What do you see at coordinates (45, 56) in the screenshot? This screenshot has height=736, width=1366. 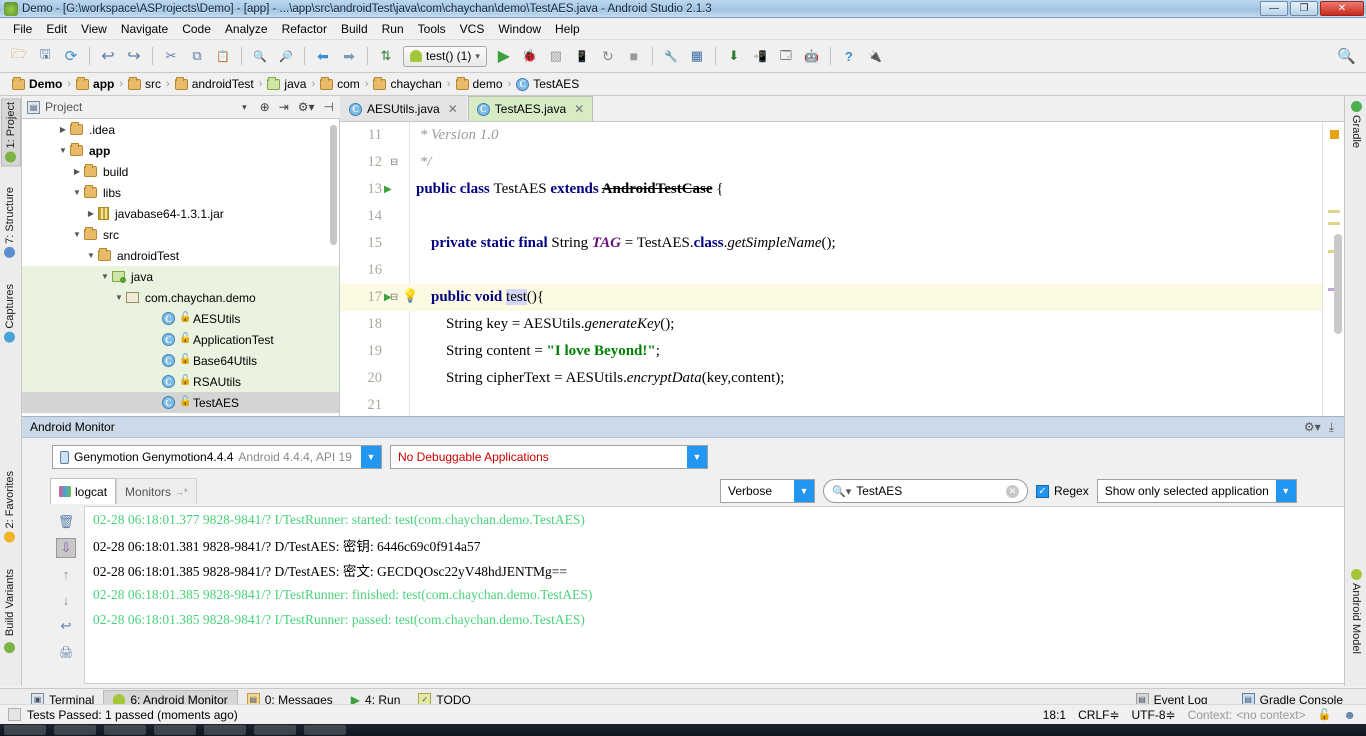 I see `save-all-icon: 🖫` at bounding box center [45, 56].